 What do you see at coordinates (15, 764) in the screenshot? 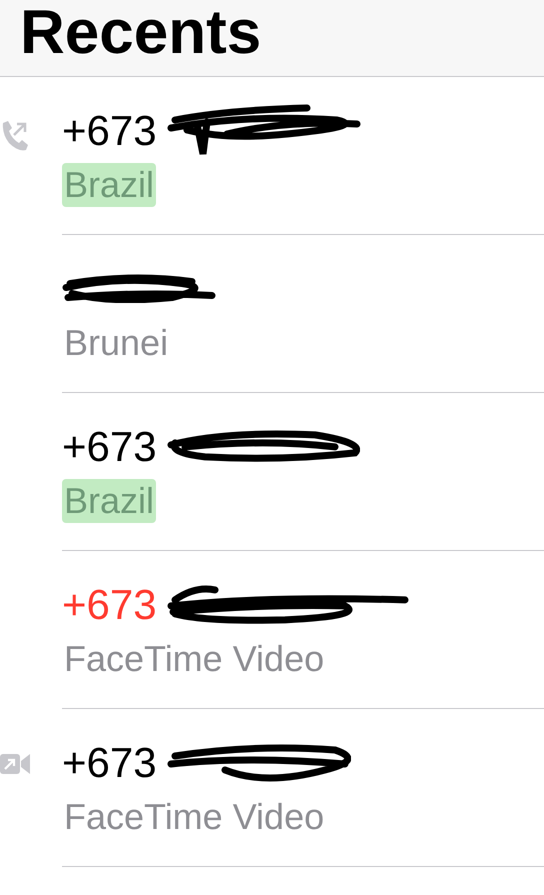
I see `outgoing-video-icon` at bounding box center [15, 764].